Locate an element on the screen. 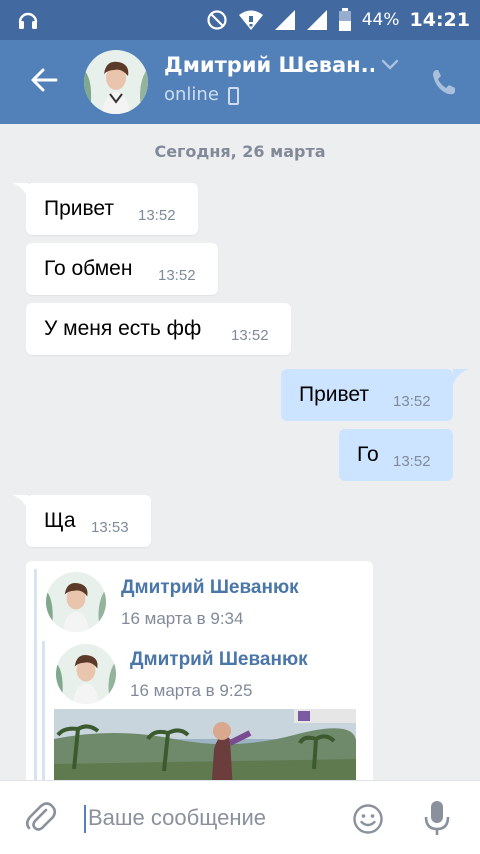 The width and height of the screenshot is (480, 854). text-caret is located at coordinates (85, 819).